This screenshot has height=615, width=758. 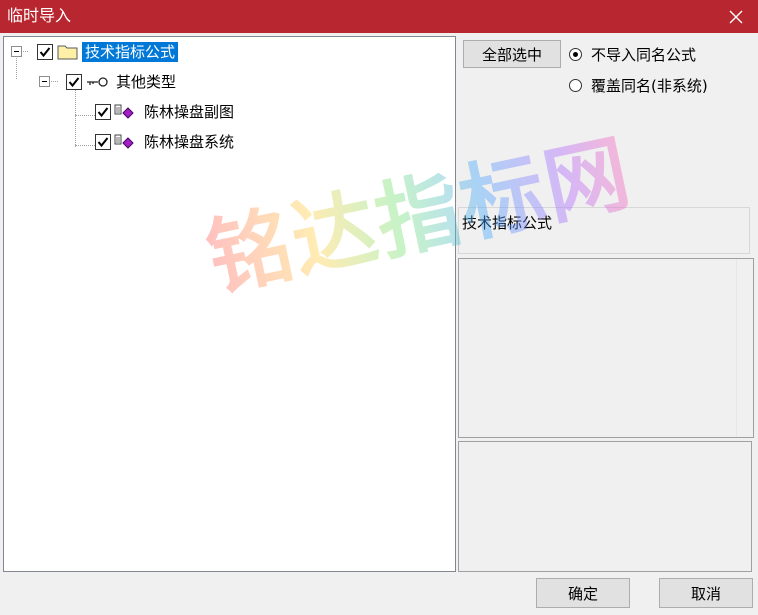 I want to click on radio-overwrite-same-name: 覆盖同名(非系统), so click(x=638, y=85).